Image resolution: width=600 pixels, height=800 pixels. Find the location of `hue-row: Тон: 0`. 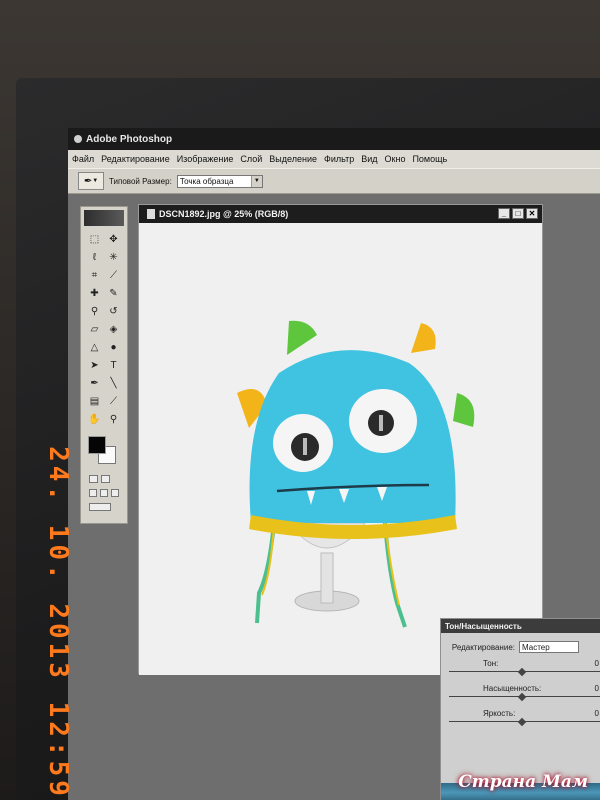

hue-row: Тон: 0 is located at coordinates (520, 663).